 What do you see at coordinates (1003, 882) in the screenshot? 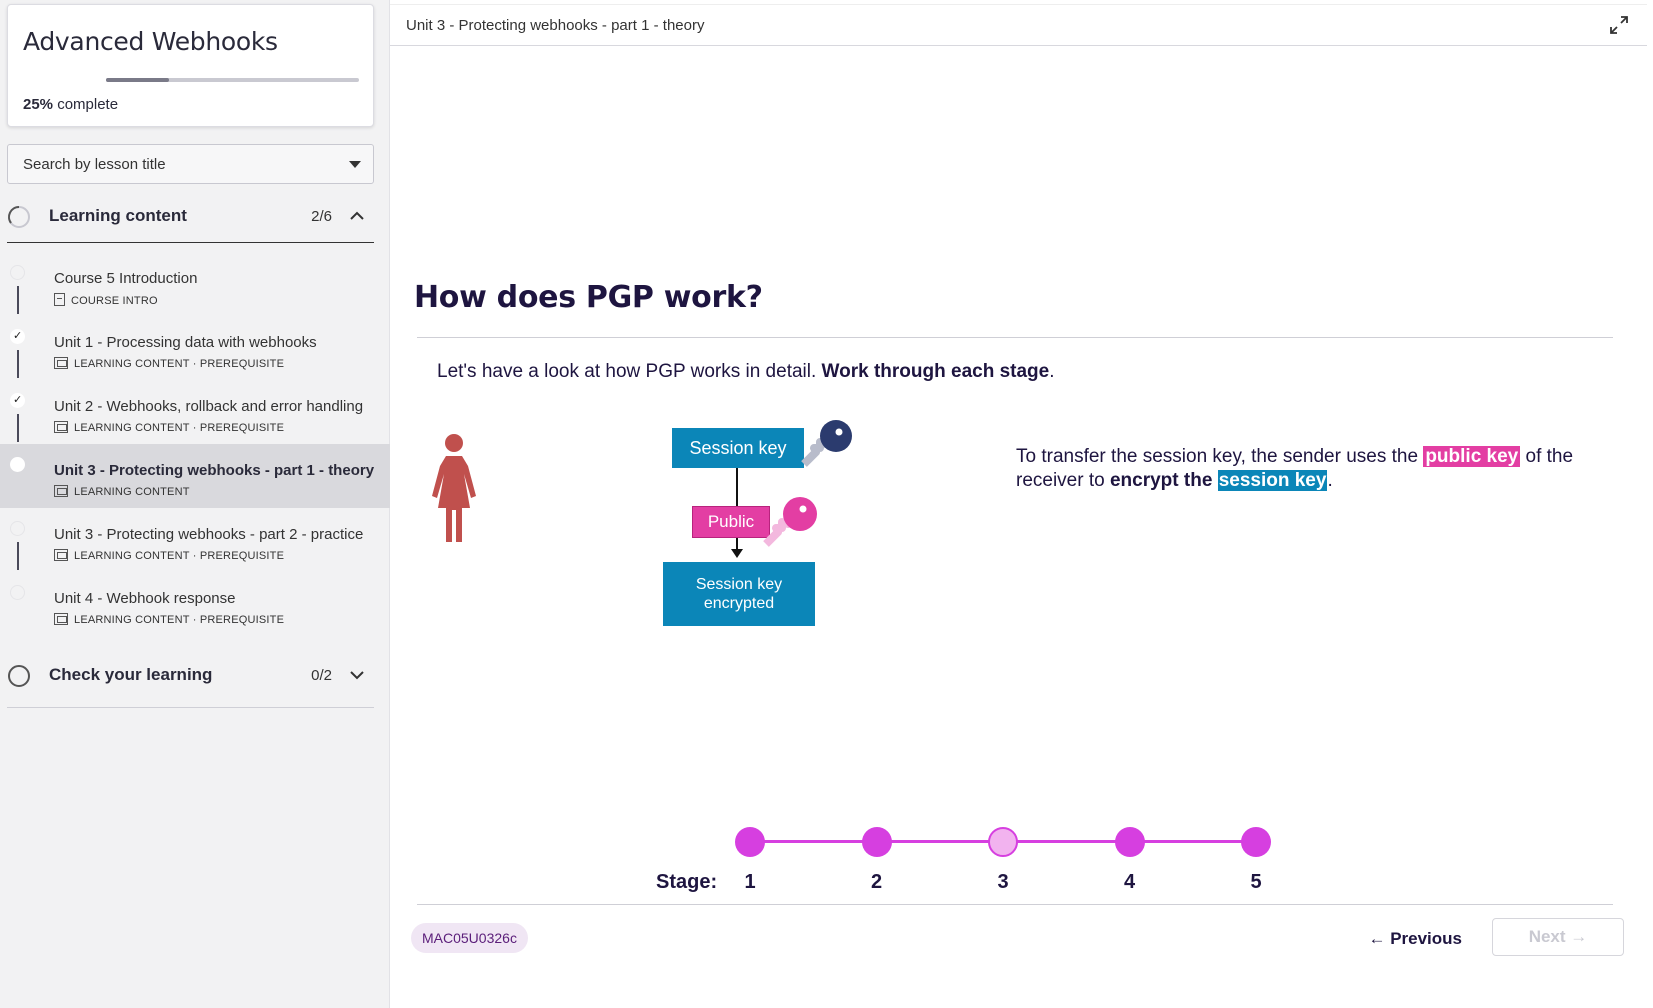
I see `stage-3-label: 3` at bounding box center [1003, 882].